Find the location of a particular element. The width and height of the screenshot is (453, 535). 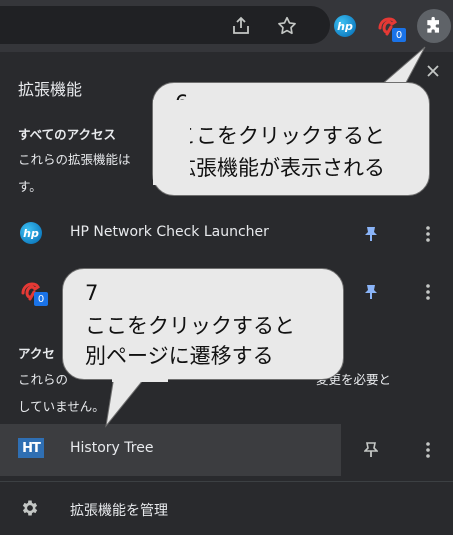

gear-icon is located at coordinates (32, 510).